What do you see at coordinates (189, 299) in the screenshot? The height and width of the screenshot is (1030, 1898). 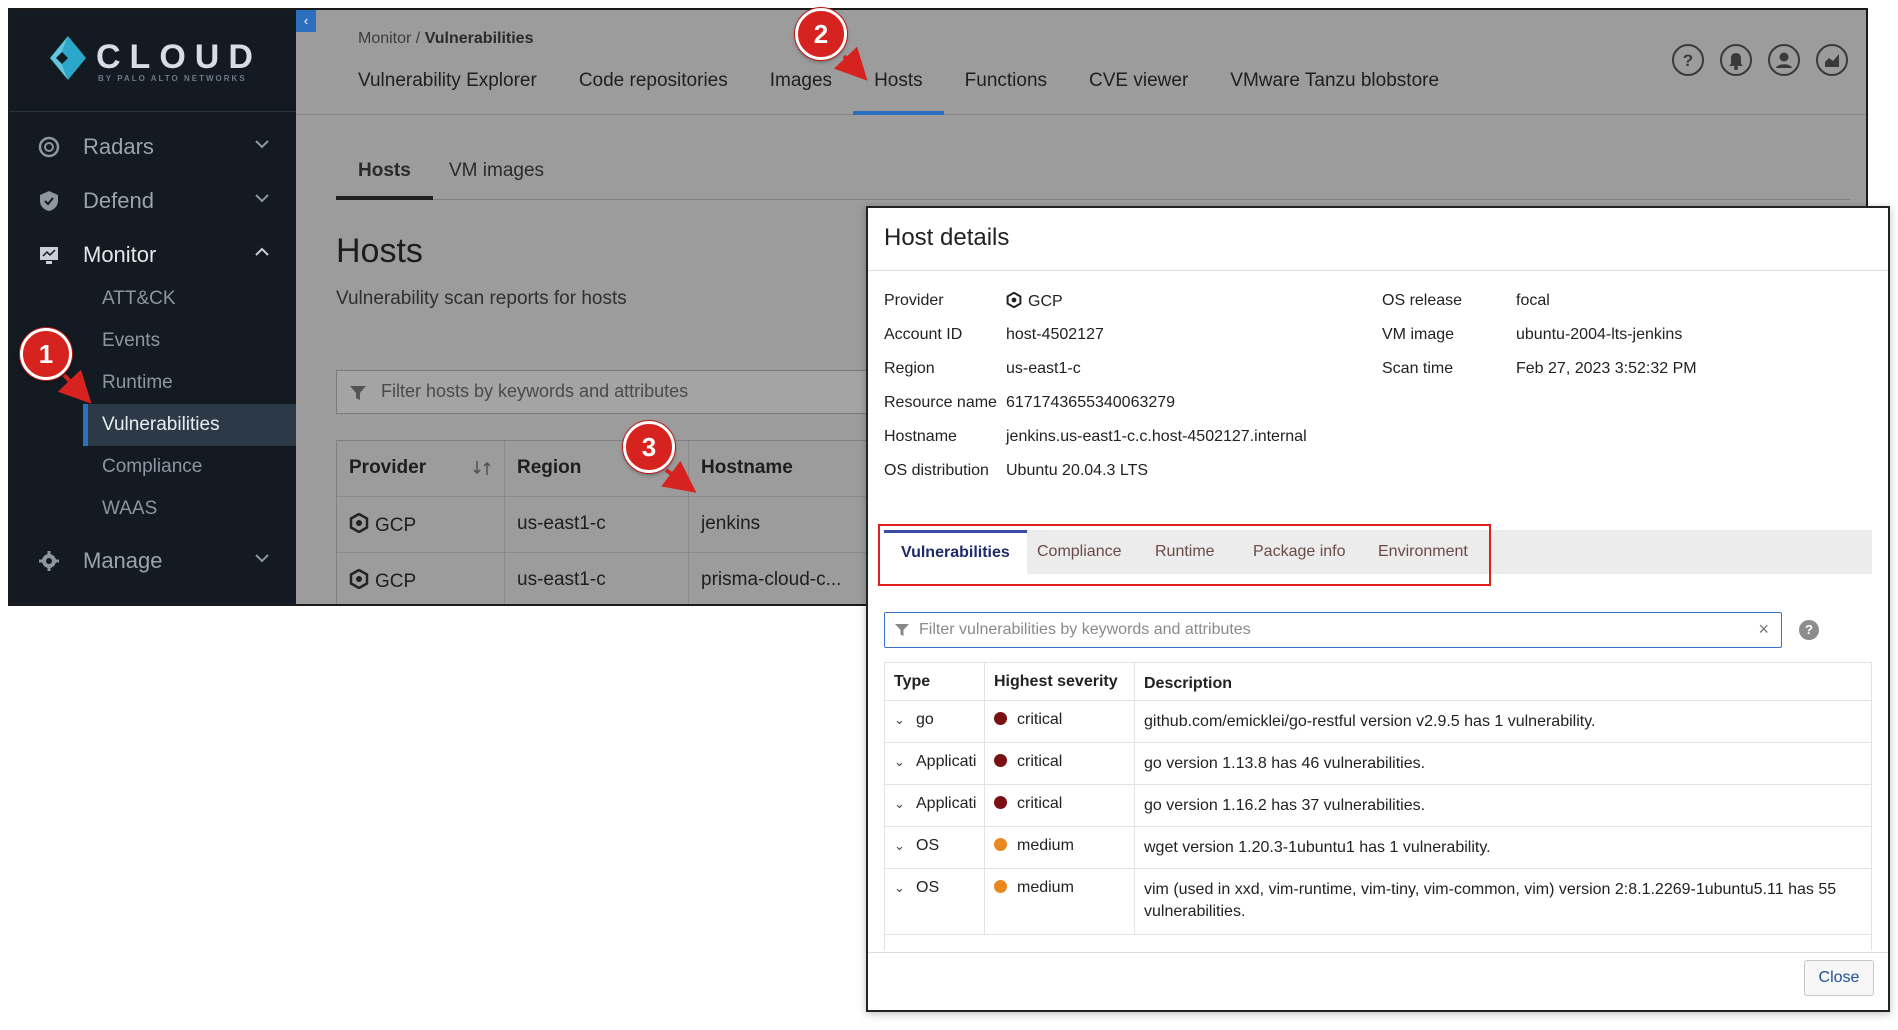 I see `sidebar-subitem-attack: ATT&CK` at bounding box center [189, 299].